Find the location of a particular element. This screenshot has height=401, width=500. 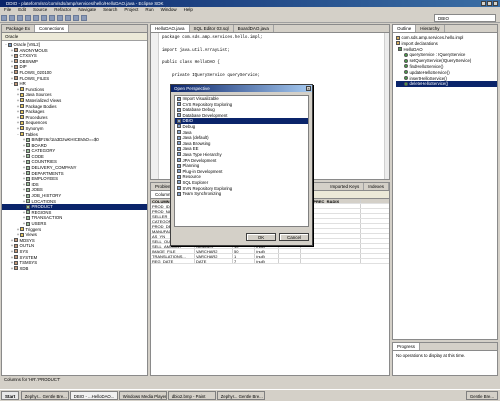

tree-node-label: SYSTEM is located at coordinates (28, 257).